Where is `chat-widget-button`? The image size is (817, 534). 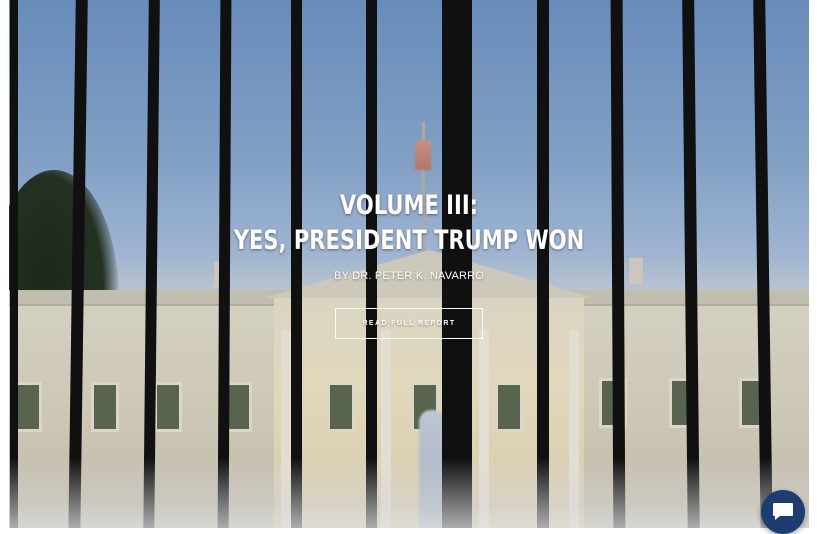
chat-widget-button is located at coordinates (783, 512).